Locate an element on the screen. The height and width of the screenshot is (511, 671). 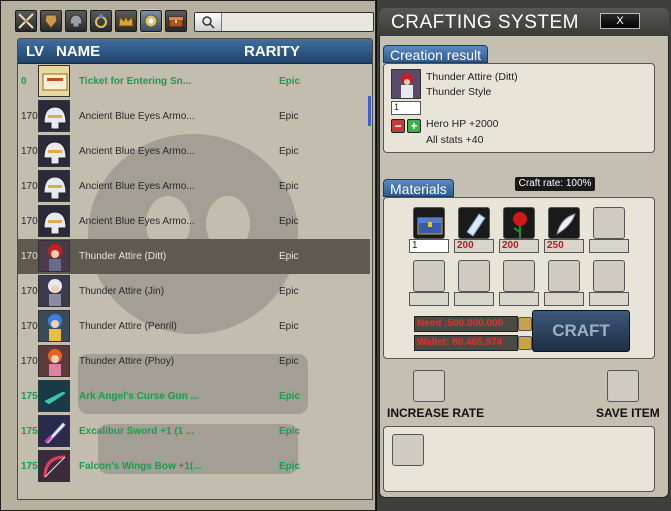
search-button is located at coordinates (208, 22).